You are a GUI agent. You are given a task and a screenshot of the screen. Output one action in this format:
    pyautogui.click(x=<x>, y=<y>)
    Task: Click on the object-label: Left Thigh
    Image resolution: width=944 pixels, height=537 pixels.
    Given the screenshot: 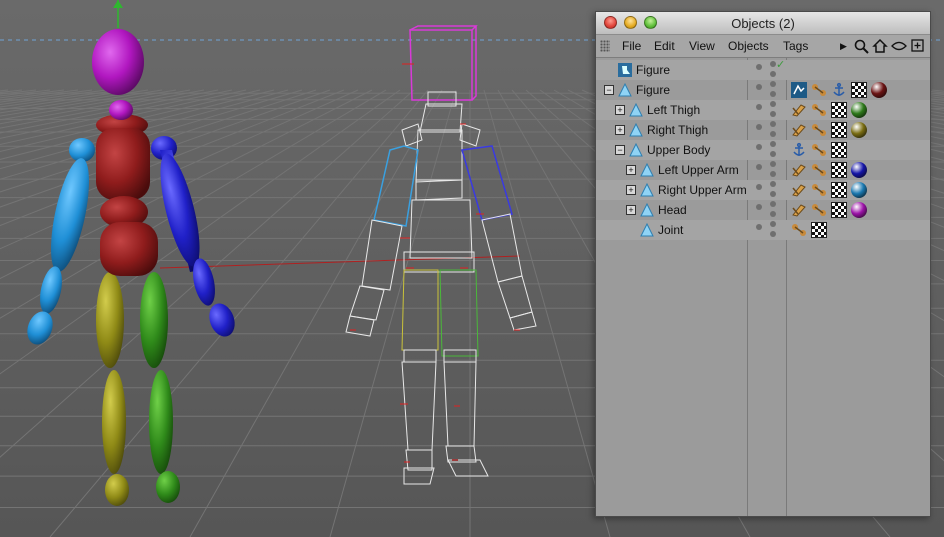 What is the action you would take?
    pyautogui.click(x=673, y=110)
    